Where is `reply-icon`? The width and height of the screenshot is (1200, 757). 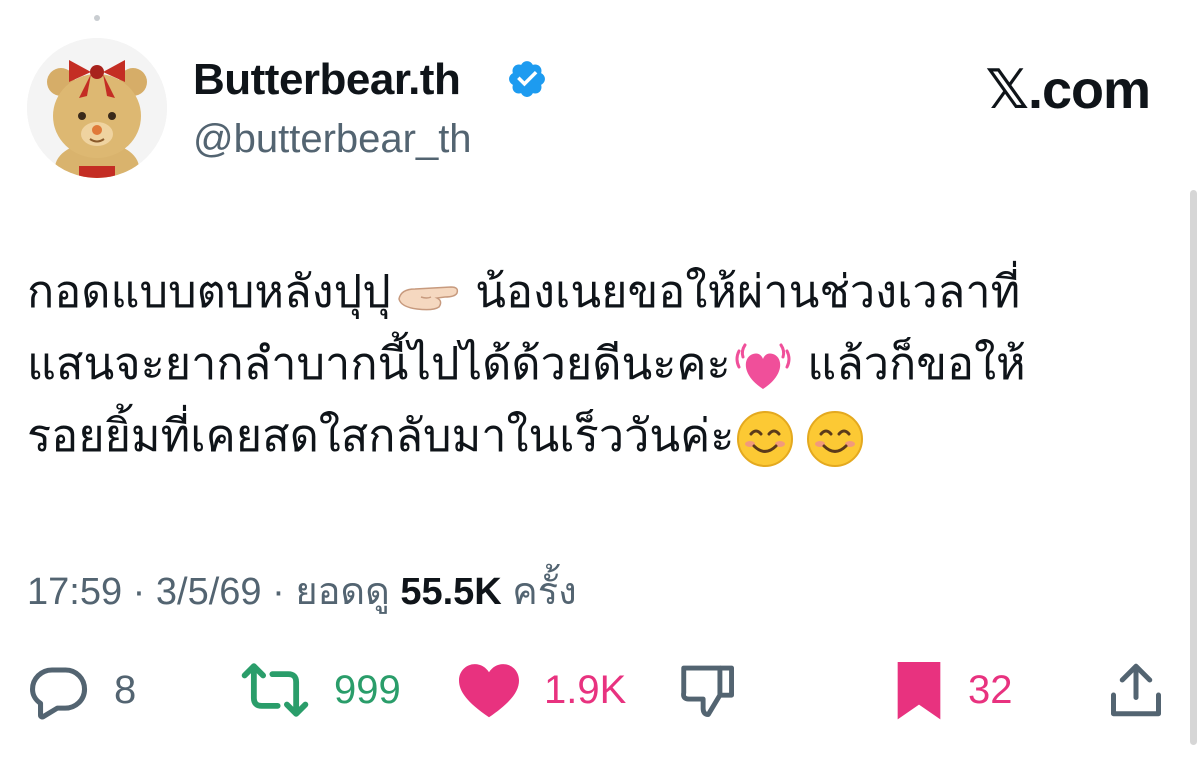
reply-icon is located at coordinates (59, 693).